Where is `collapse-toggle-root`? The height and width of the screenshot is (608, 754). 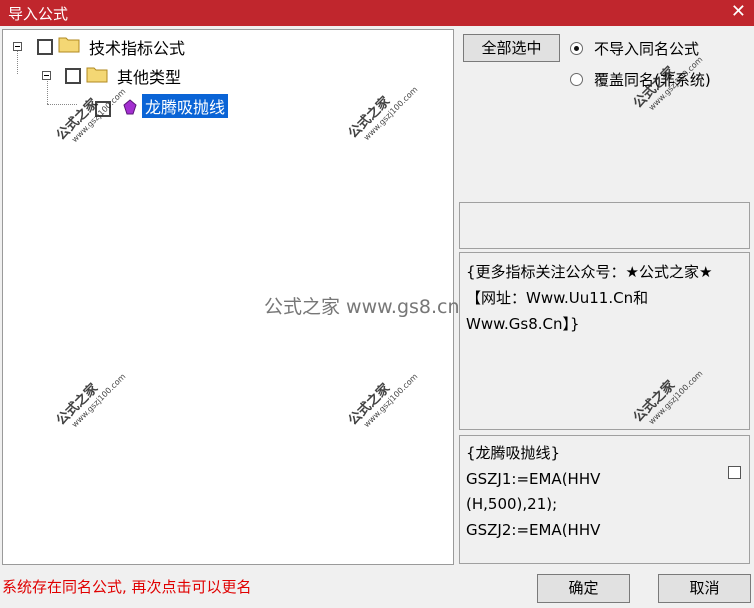
collapse-toggle-root is located at coordinates (17, 46).